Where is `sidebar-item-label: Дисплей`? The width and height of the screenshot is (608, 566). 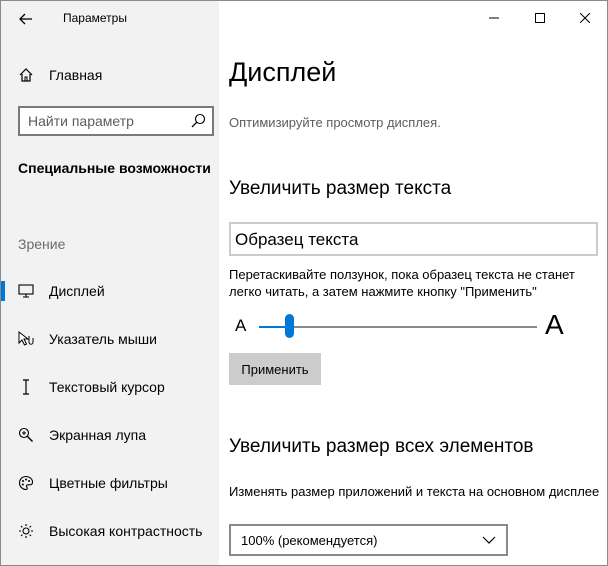 sidebar-item-label: Дисплей is located at coordinates (77, 291).